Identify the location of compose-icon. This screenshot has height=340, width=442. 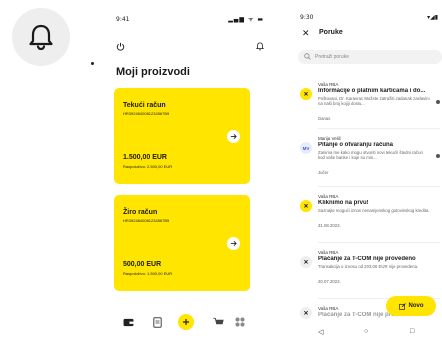
(402, 306).